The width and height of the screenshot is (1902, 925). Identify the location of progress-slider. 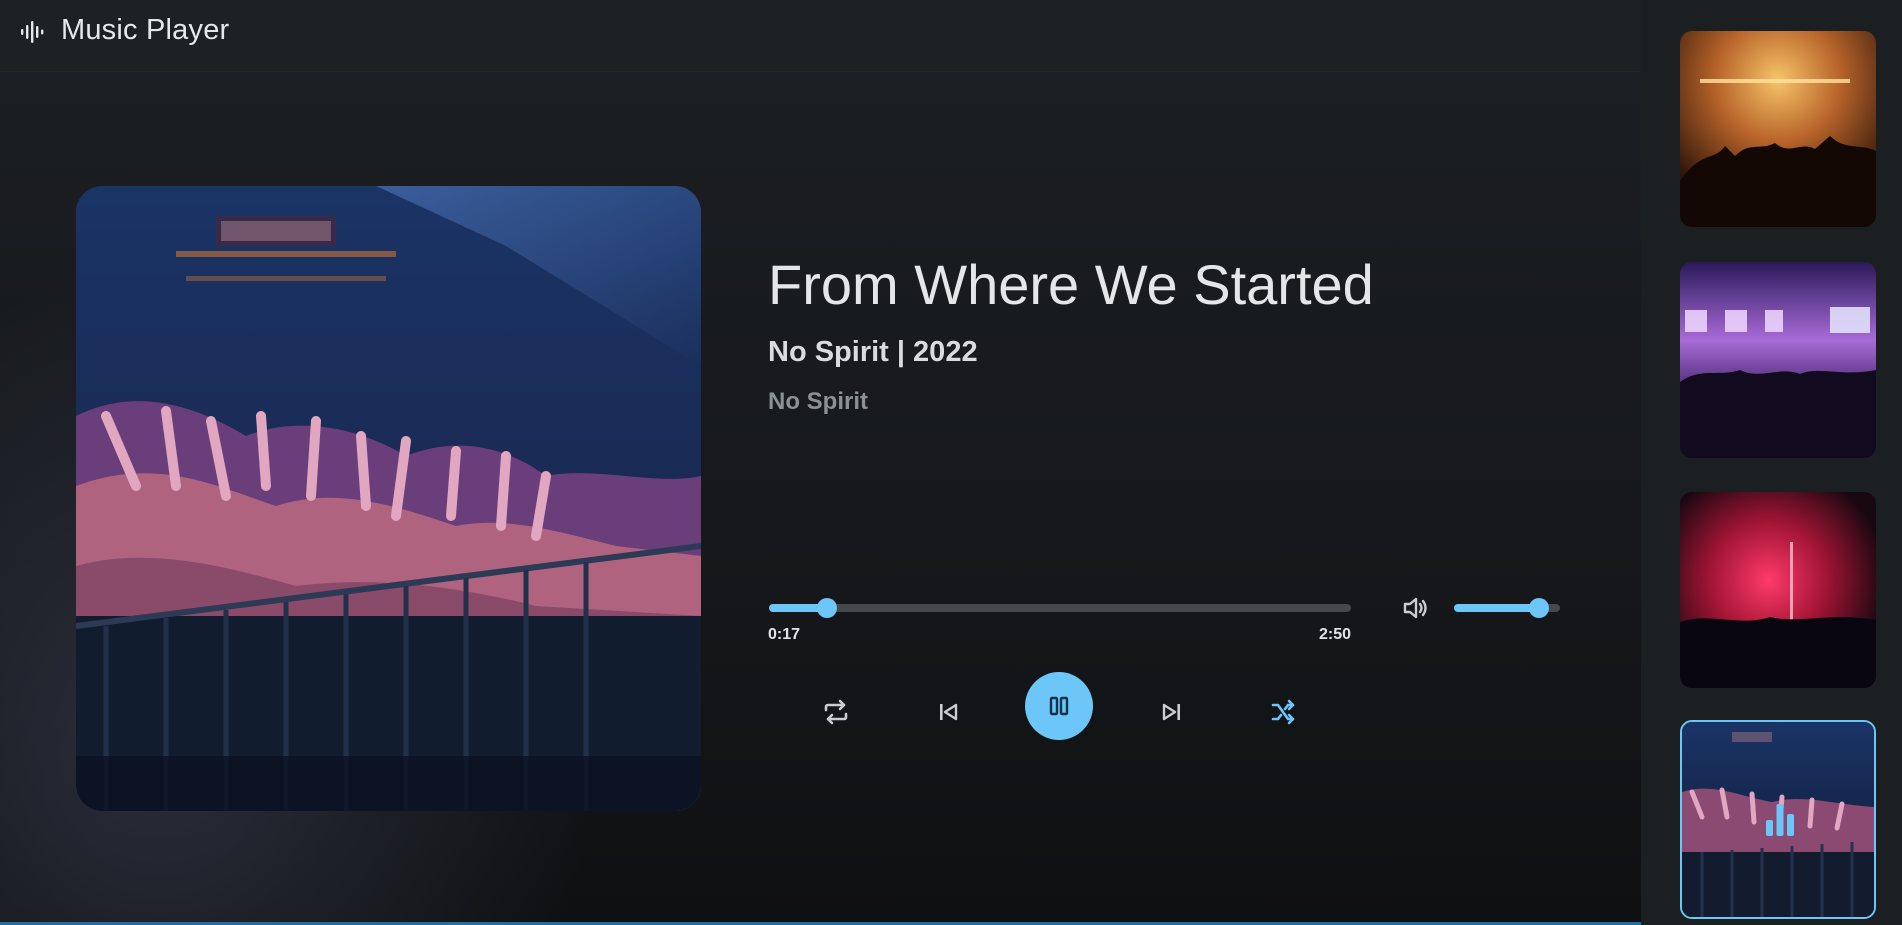
(1060, 608).